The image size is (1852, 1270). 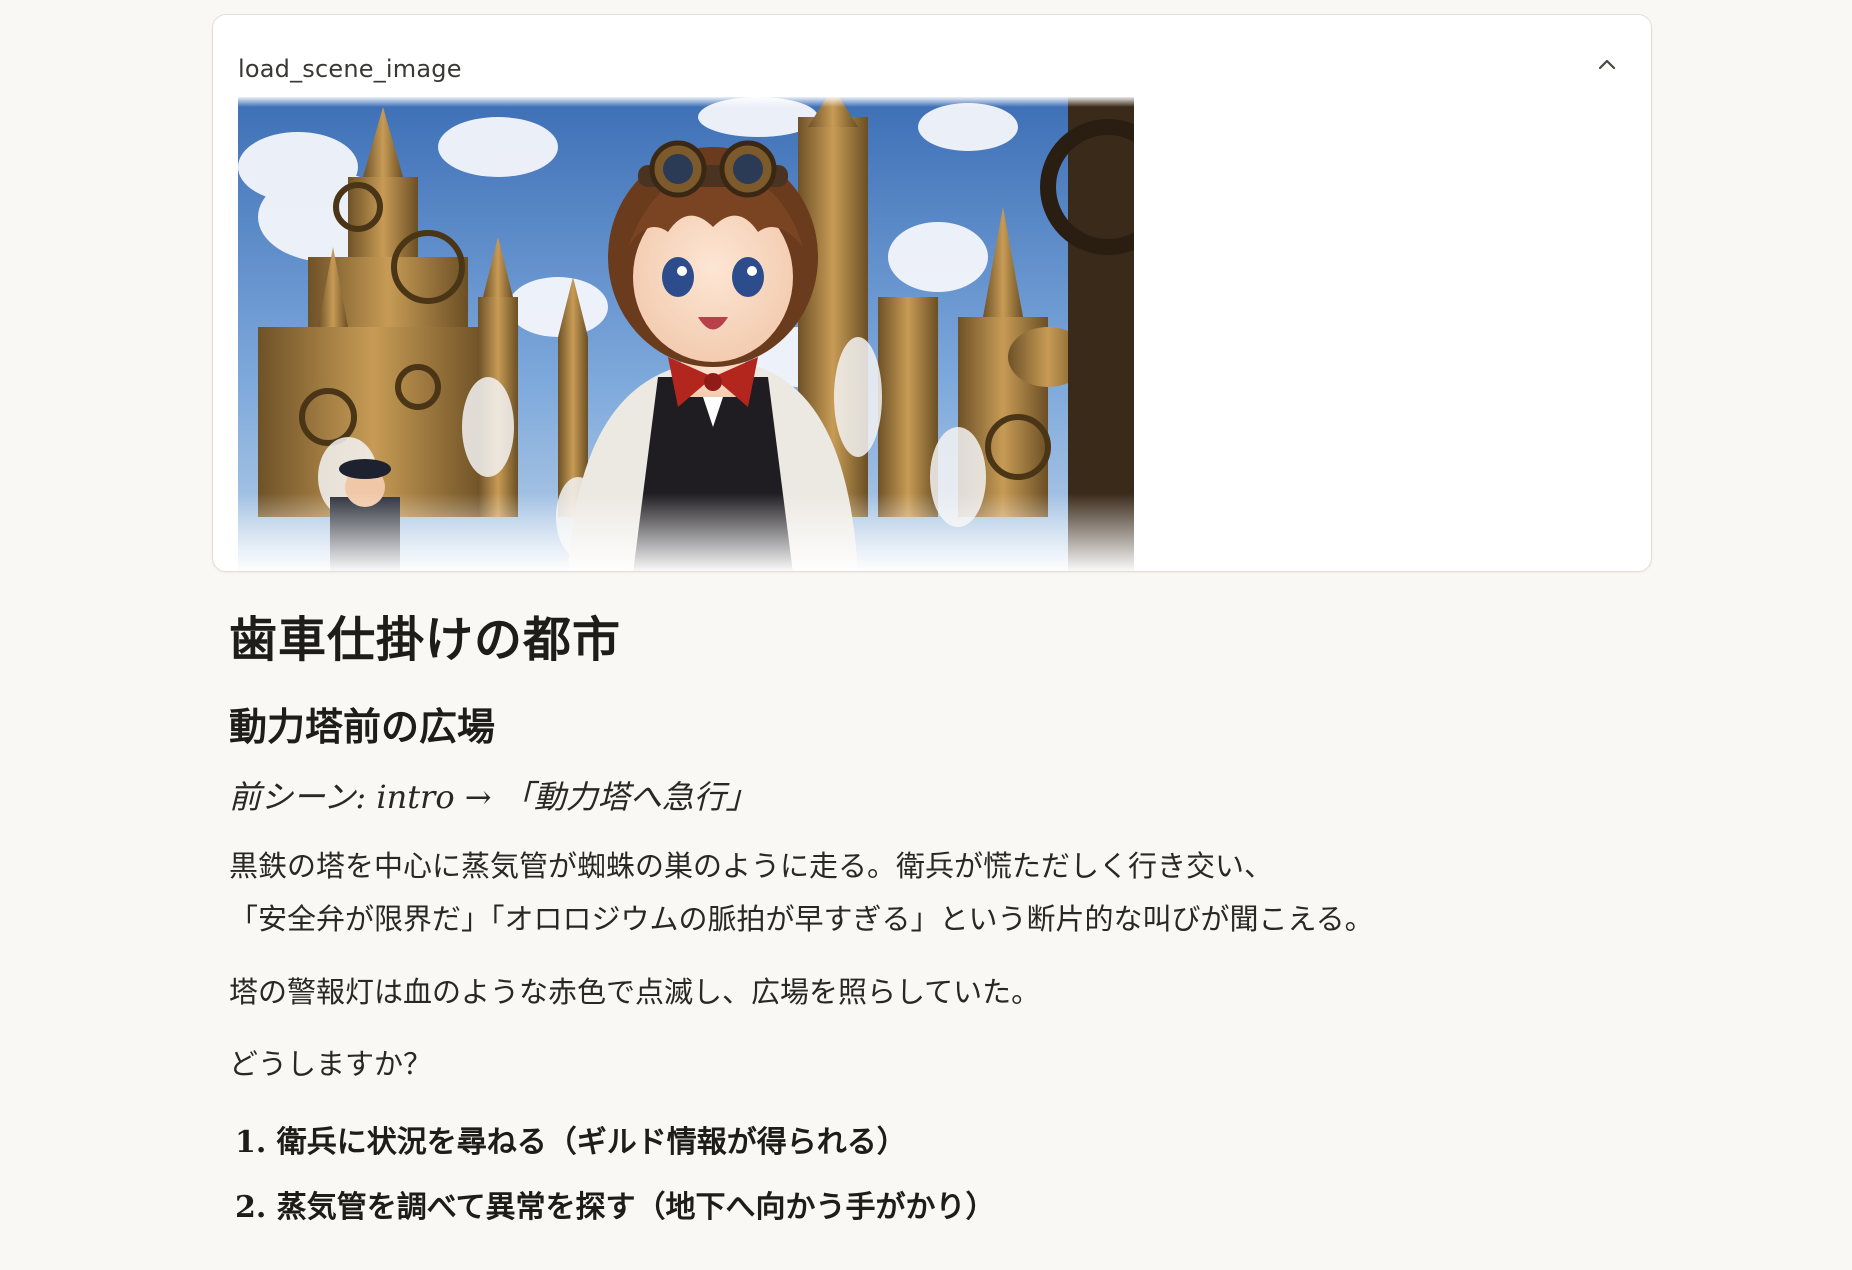 What do you see at coordinates (331, 1064) in the screenshot?
I see `action-prompt: どうしますか？` at bounding box center [331, 1064].